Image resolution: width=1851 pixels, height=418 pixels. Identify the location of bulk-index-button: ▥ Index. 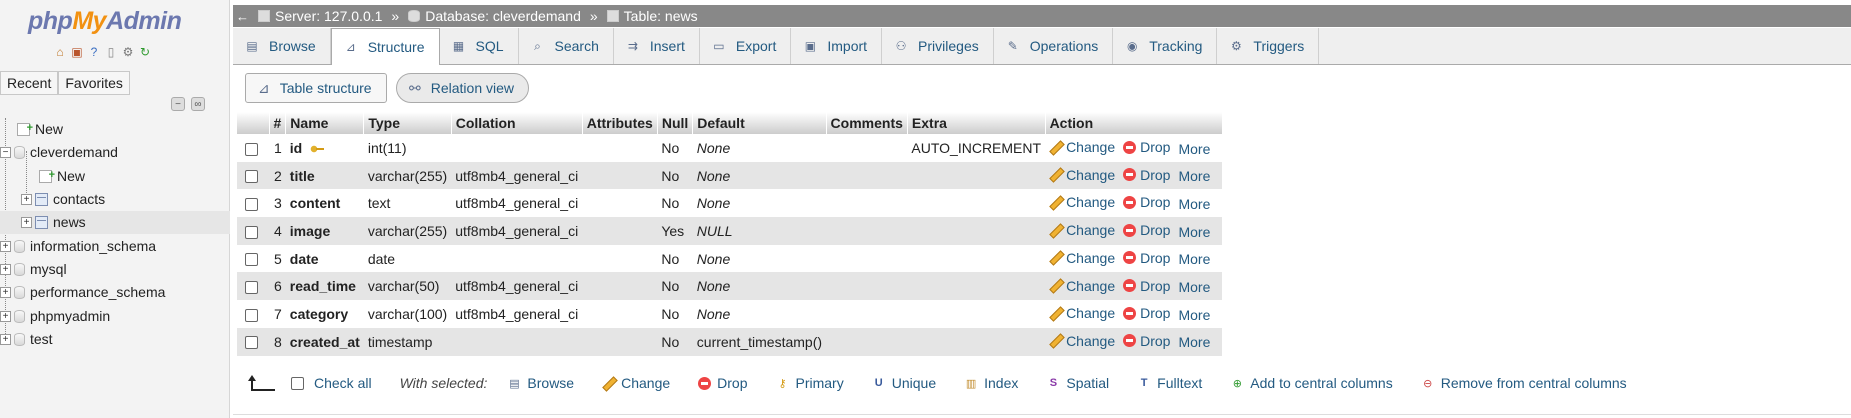
(991, 383).